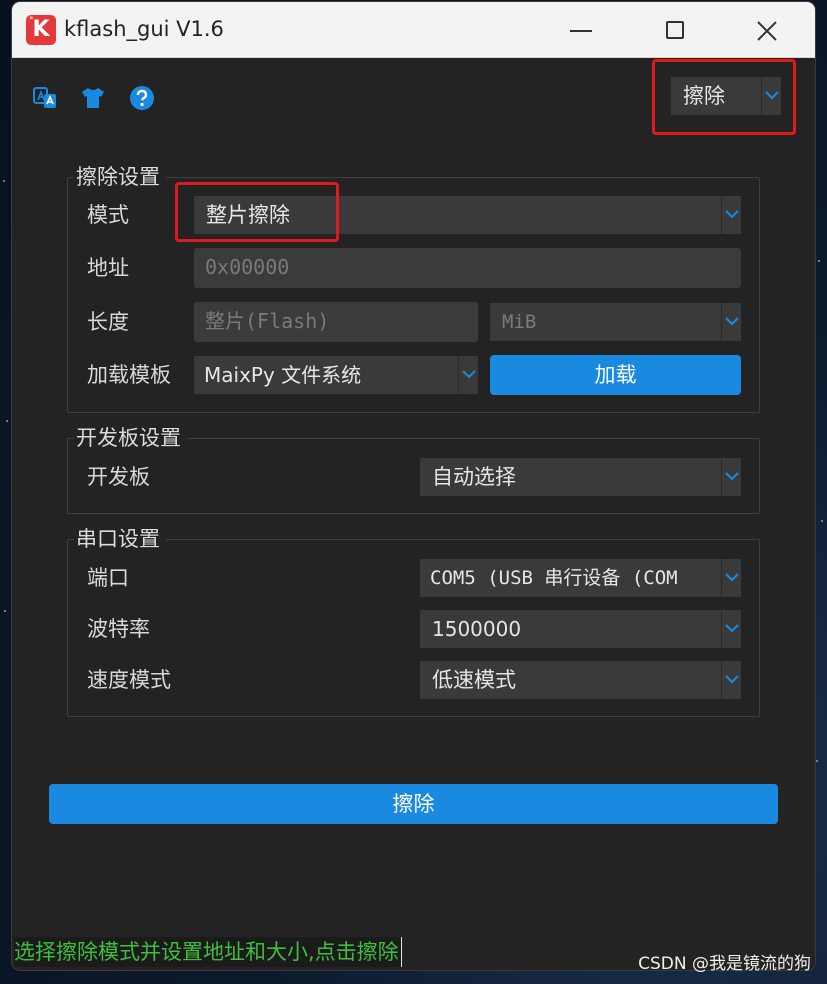 This screenshot has width=827, height=984. I want to click on length-input: 整片(Flash), so click(336, 322).